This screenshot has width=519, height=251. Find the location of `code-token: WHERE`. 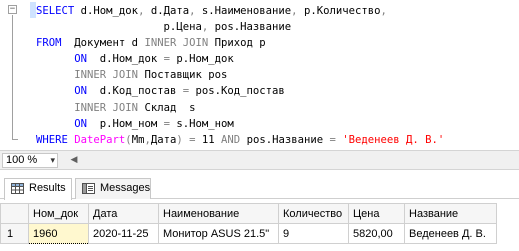

code-token: WHERE is located at coordinates (52, 139).